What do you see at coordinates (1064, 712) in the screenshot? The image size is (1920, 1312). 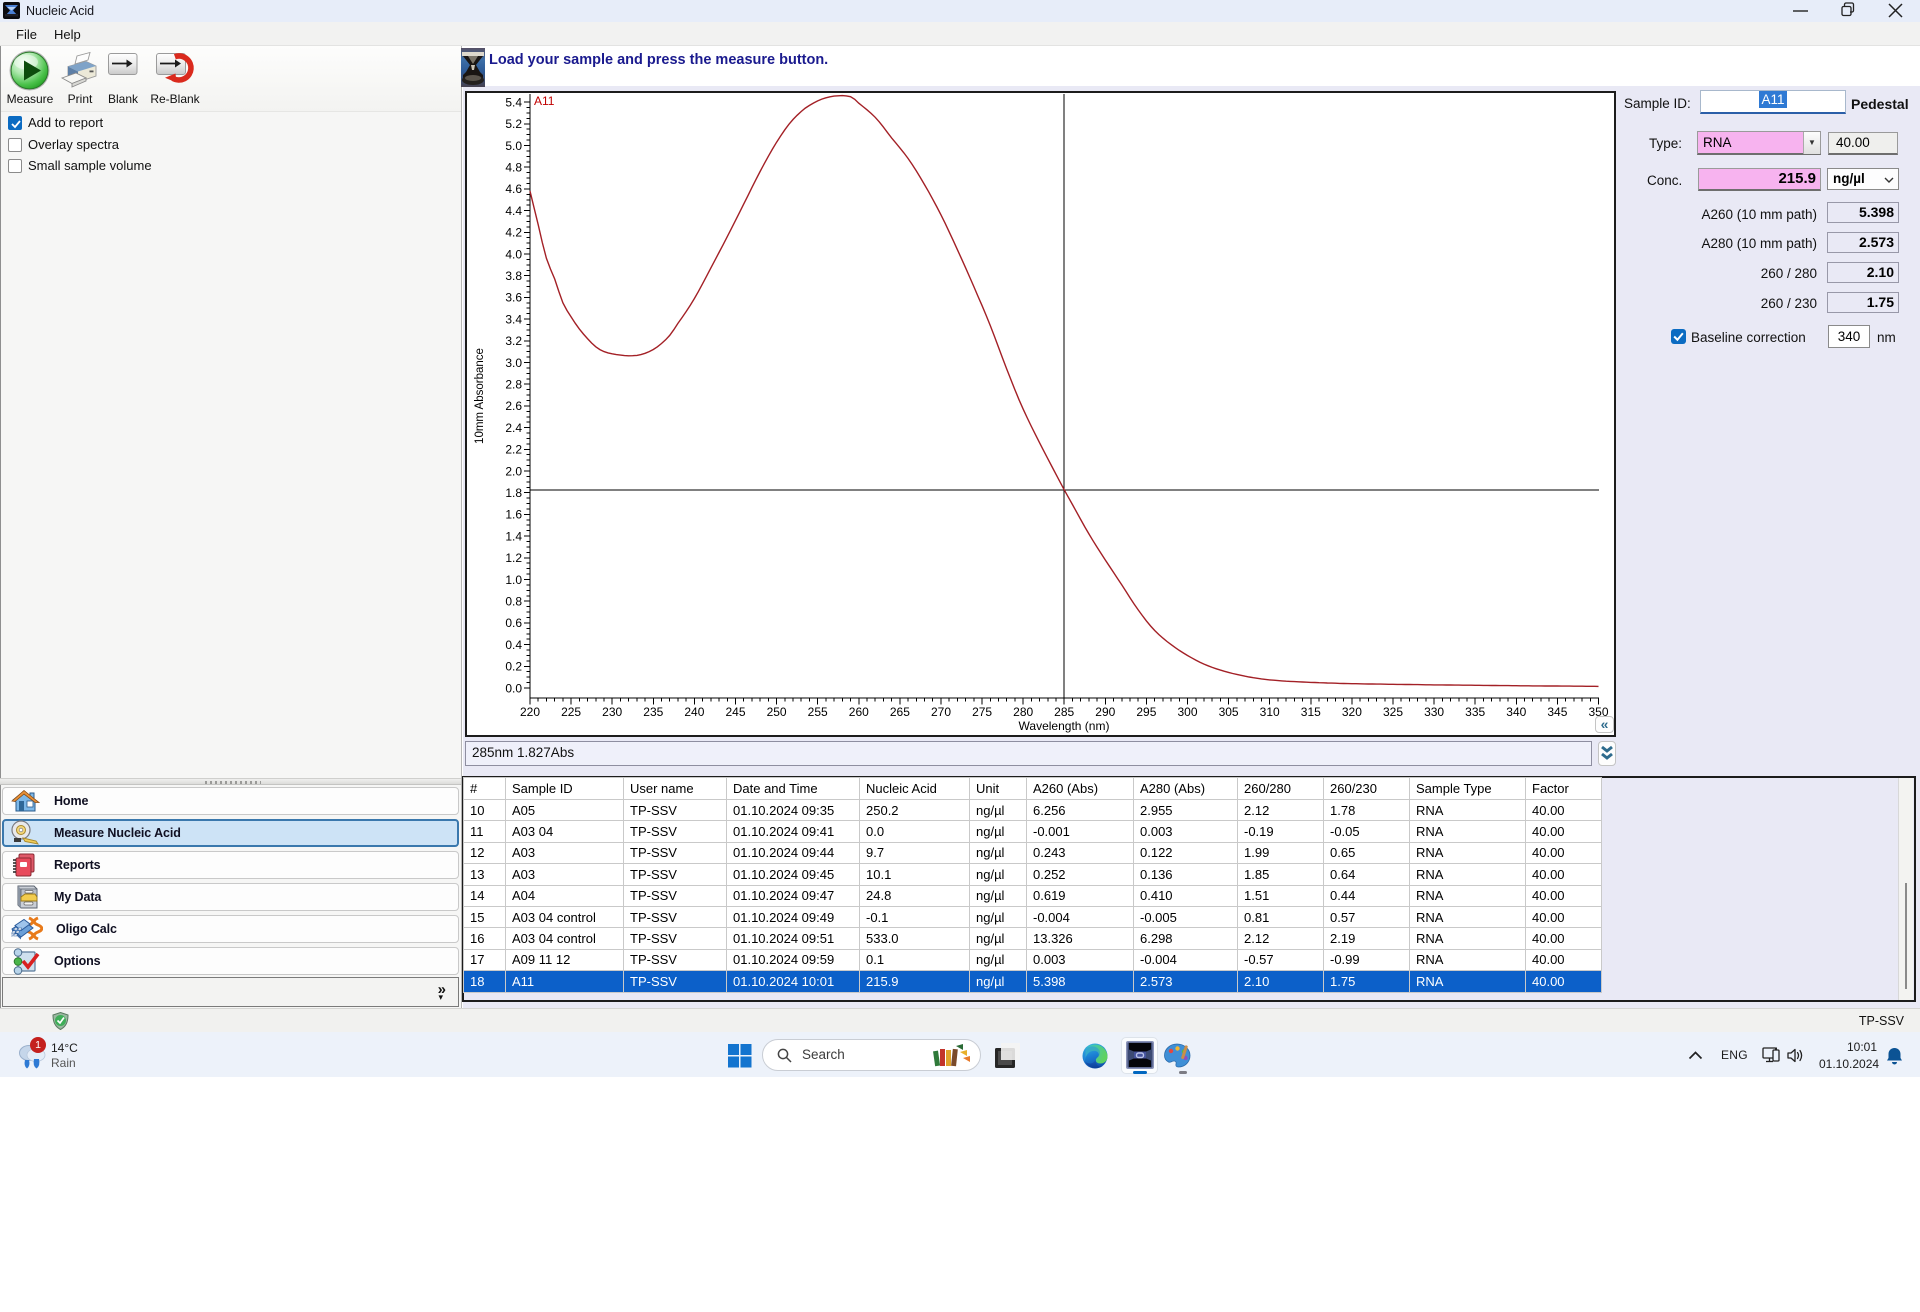 I see `svg-text: 285` at bounding box center [1064, 712].